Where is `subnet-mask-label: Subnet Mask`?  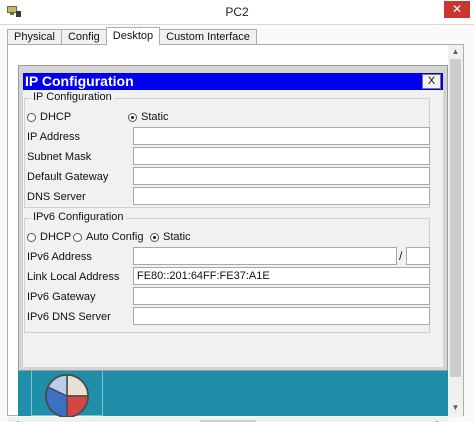
subnet-mask-label: Subnet Mask is located at coordinates (59, 157).